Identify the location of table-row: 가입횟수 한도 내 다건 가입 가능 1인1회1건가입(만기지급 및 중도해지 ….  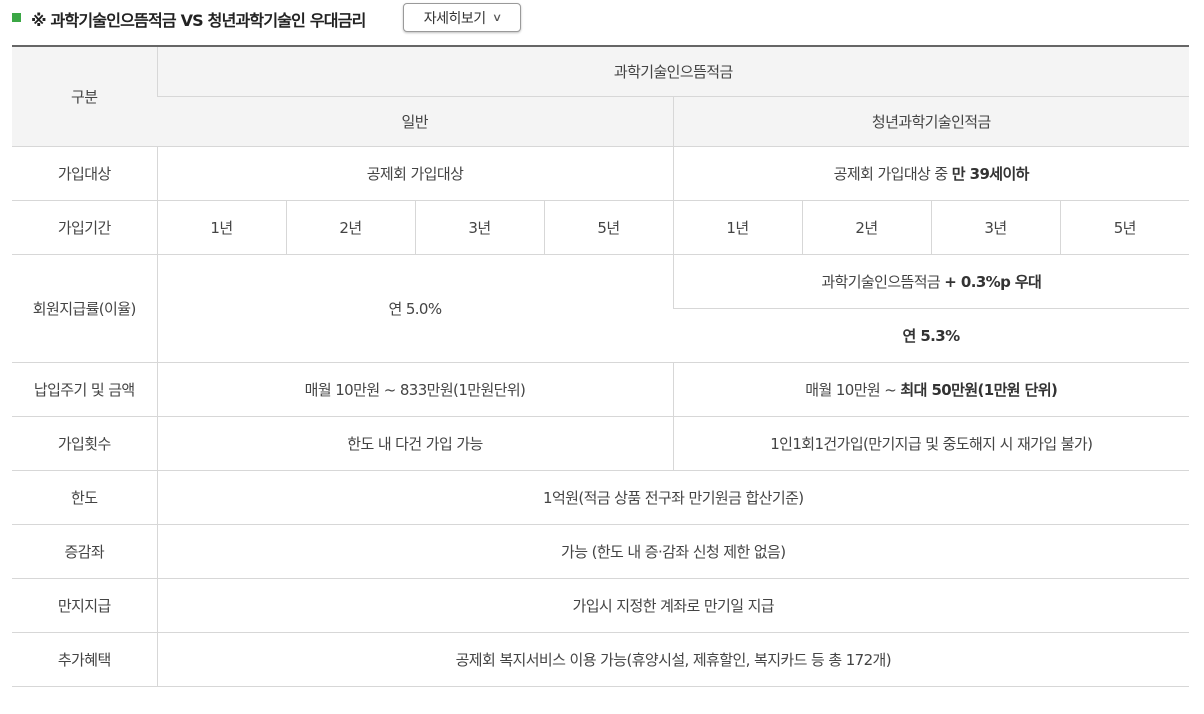
(601, 443).